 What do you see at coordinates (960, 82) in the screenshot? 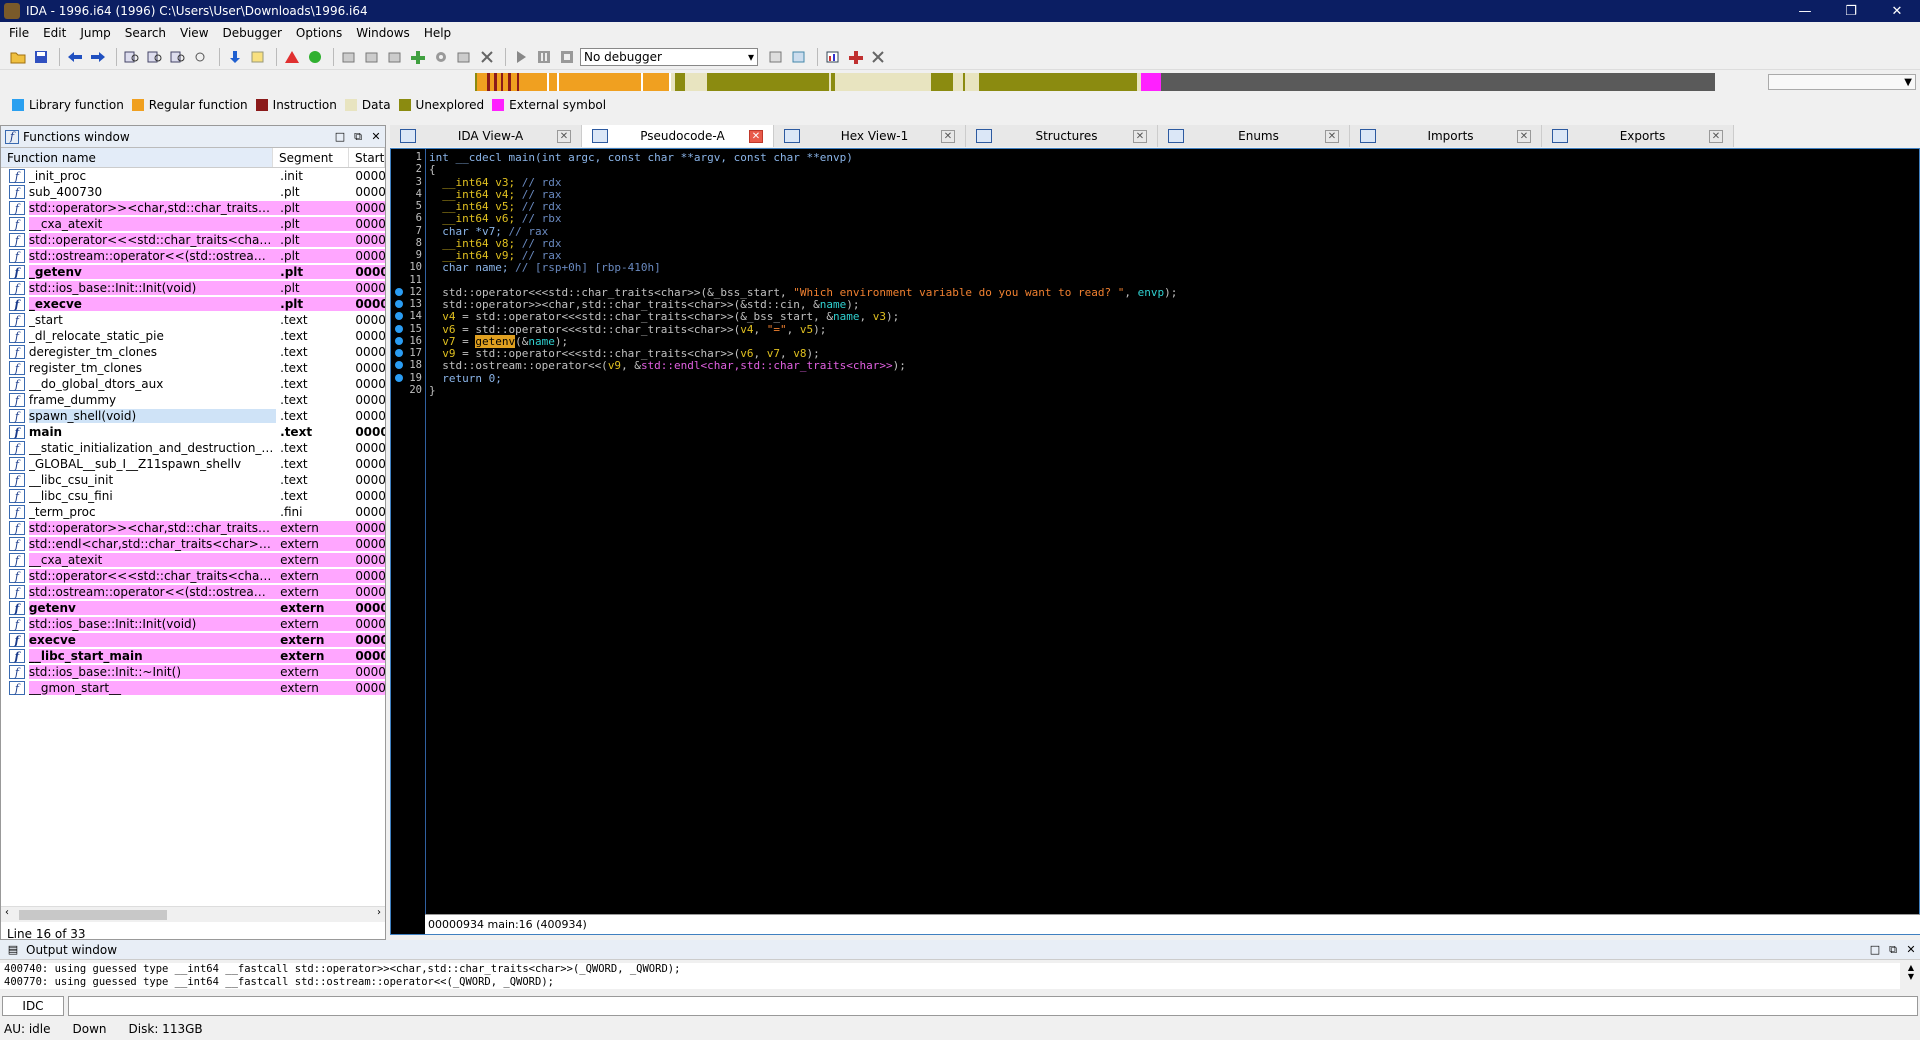
I see `navigation-band: ▼` at bounding box center [960, 82].